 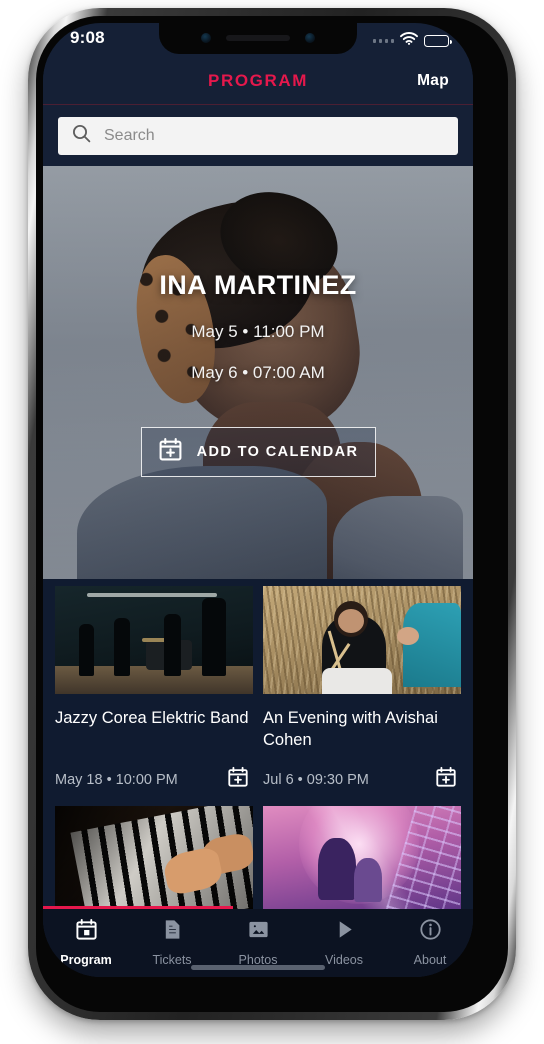 I want to click on search-container, so click(x=258, y=136).